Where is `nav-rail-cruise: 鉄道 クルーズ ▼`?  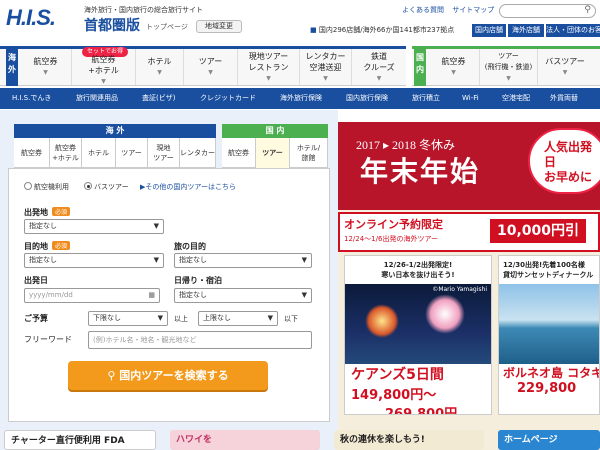
nav-rail-cruise: 鉄道 クルーズ ▼ is located at coordinates (379, 67).